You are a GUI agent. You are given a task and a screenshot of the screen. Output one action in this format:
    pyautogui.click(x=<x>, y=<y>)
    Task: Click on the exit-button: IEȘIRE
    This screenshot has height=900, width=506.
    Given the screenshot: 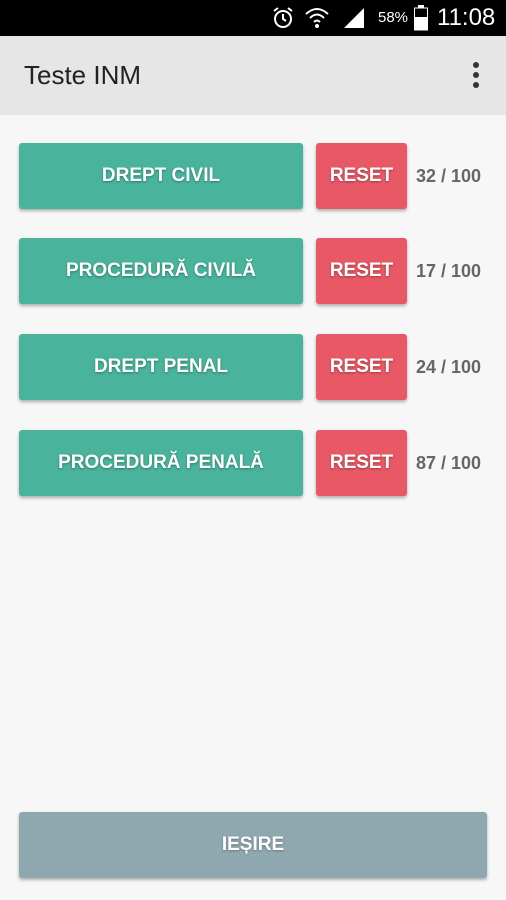 What is the action you would take?
    pyautogui.click(x=253, y=845)
    